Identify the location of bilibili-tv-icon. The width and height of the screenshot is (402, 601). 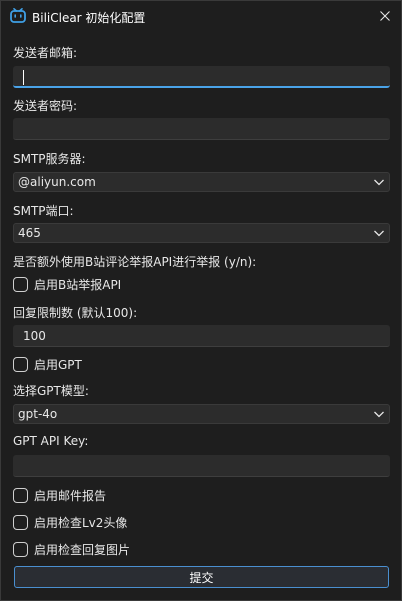
(18, 15).